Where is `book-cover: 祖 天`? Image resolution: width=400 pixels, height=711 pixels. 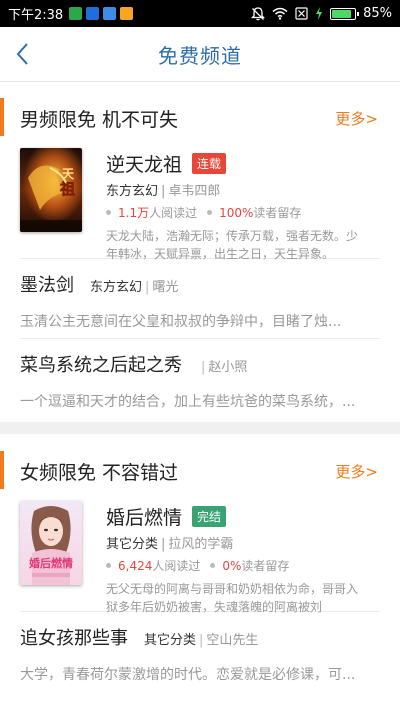 book-cover: 祖 天 is located at coordinates (51, 190).